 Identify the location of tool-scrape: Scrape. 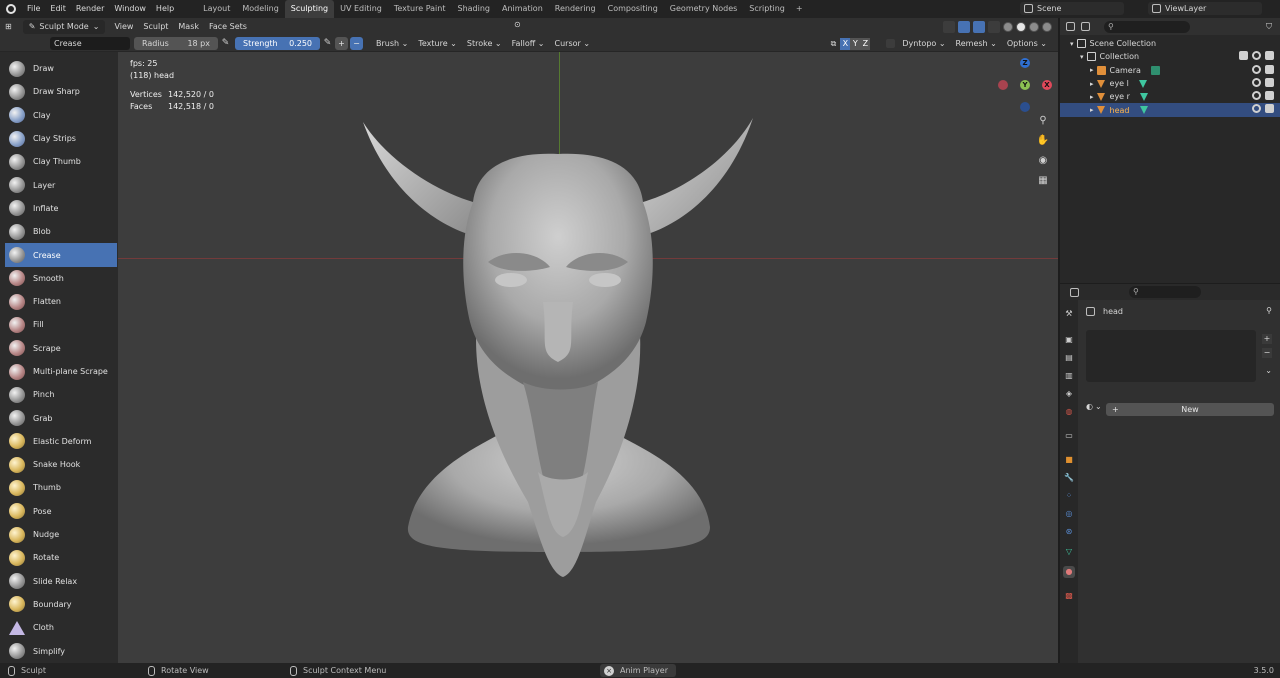
(61, 348).